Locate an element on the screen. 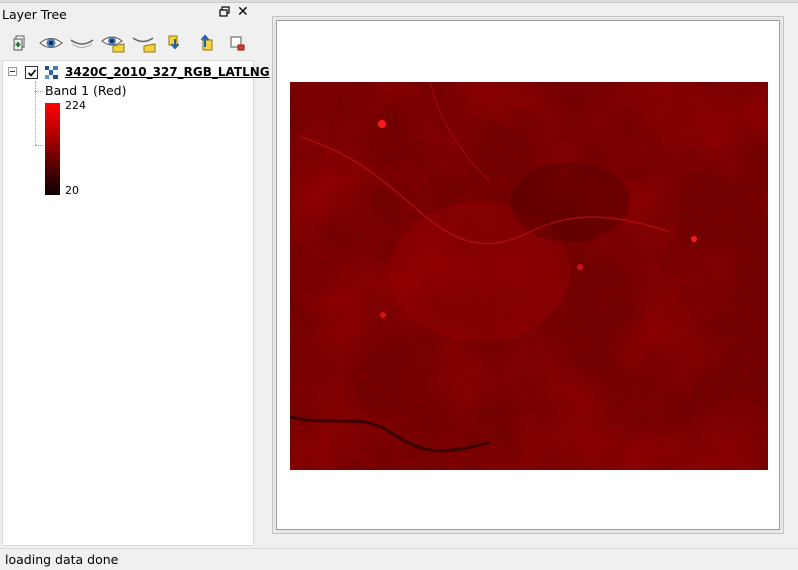  add-layer-icon is located at coordinates (18, 43).